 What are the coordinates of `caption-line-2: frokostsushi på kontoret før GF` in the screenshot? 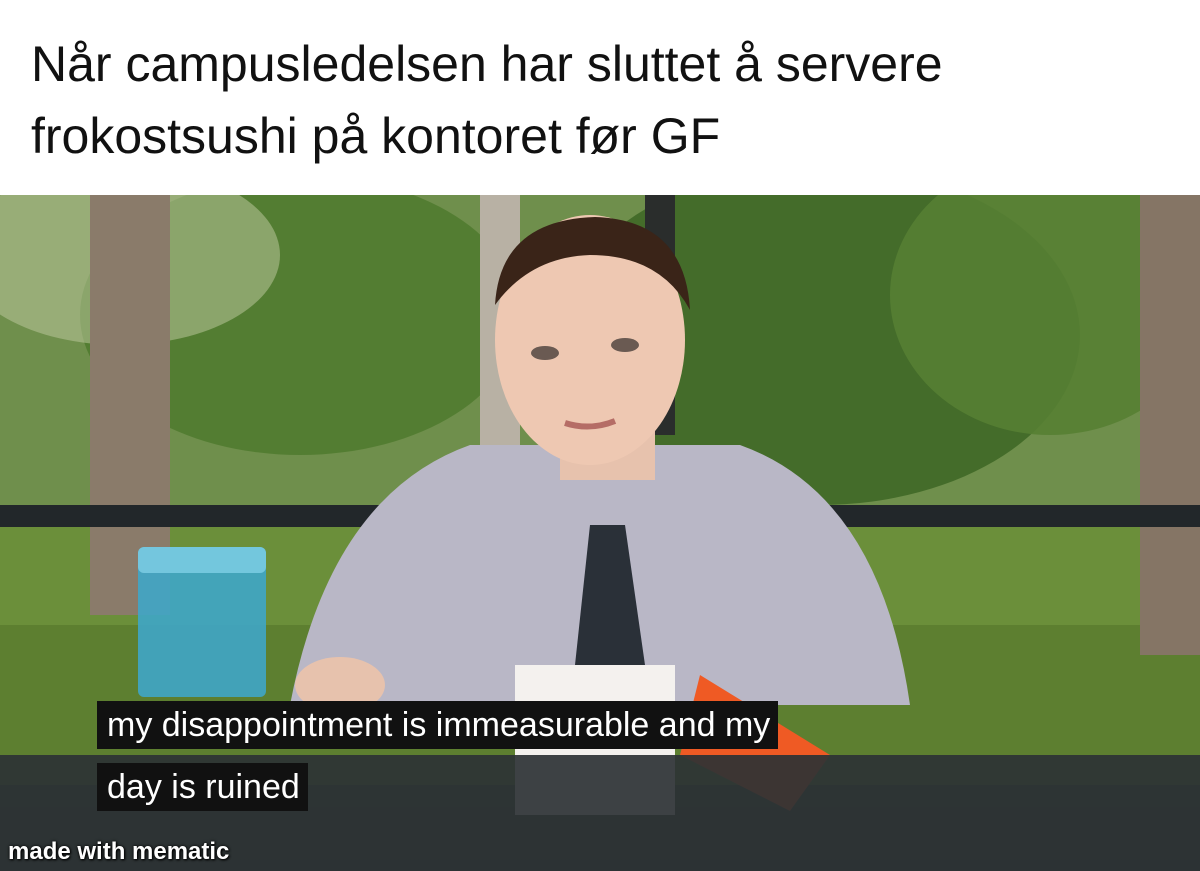 It's located at (376, 136).